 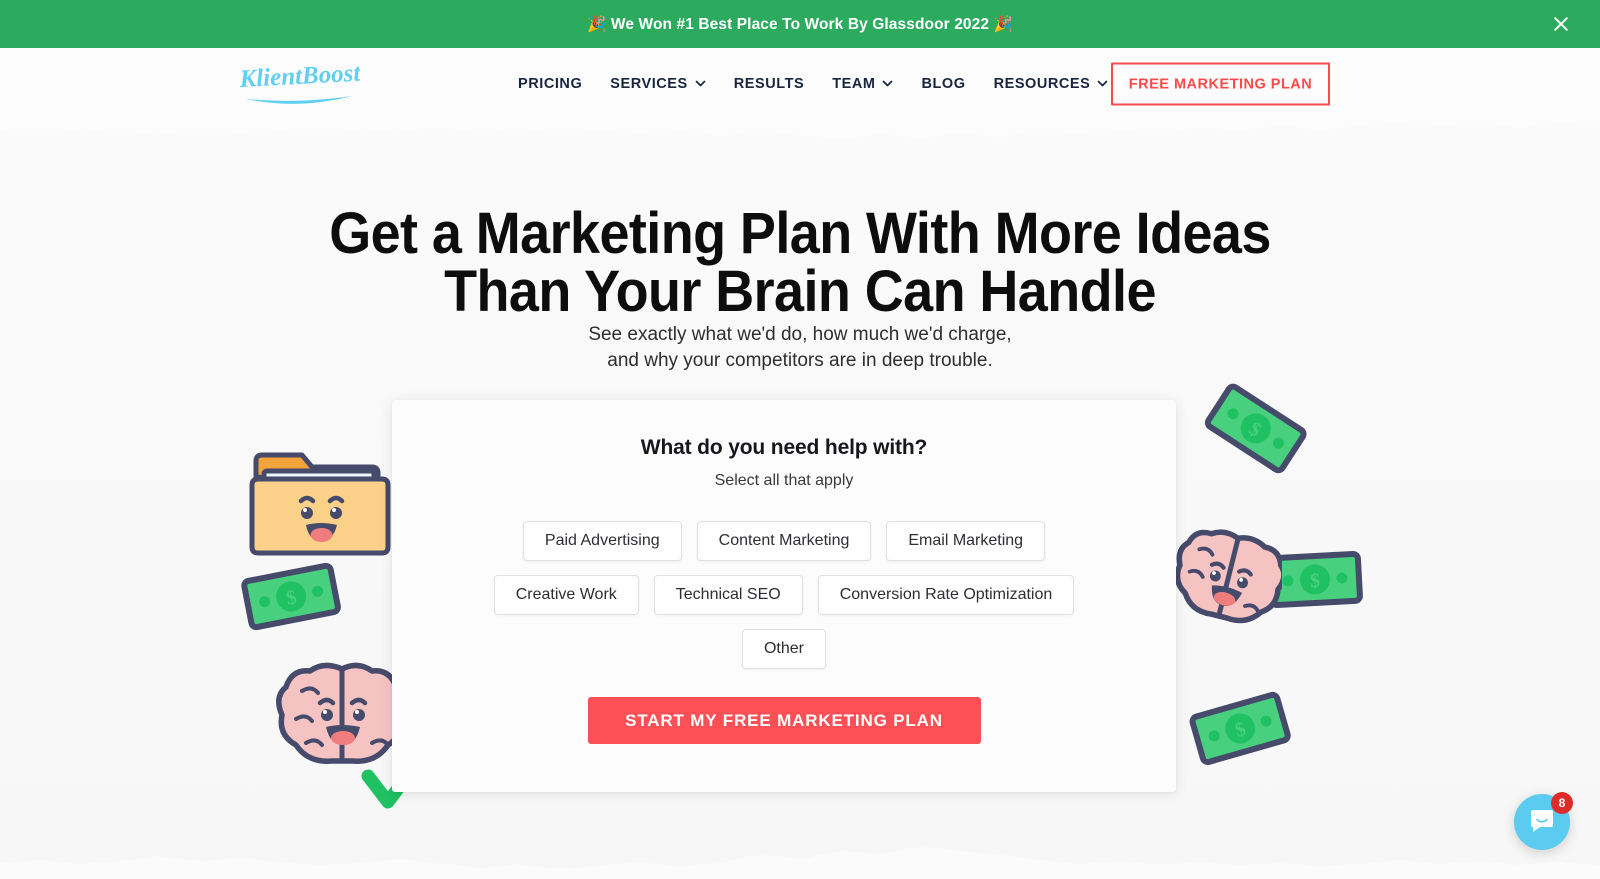 I want to click on page-title-line-1: Get a Marketing Plan With More Ideas, so click(x=800, y=233).